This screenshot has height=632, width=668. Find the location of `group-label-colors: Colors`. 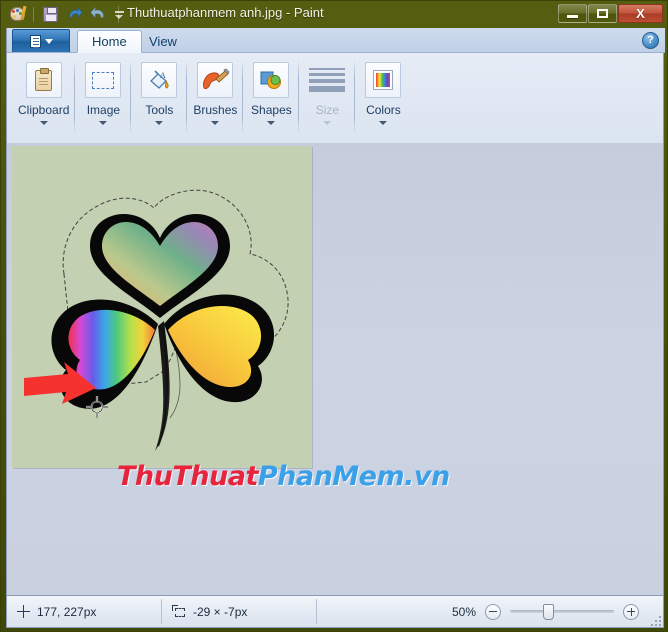

group-label-colors: Colors is located at coordinates (383, 110).